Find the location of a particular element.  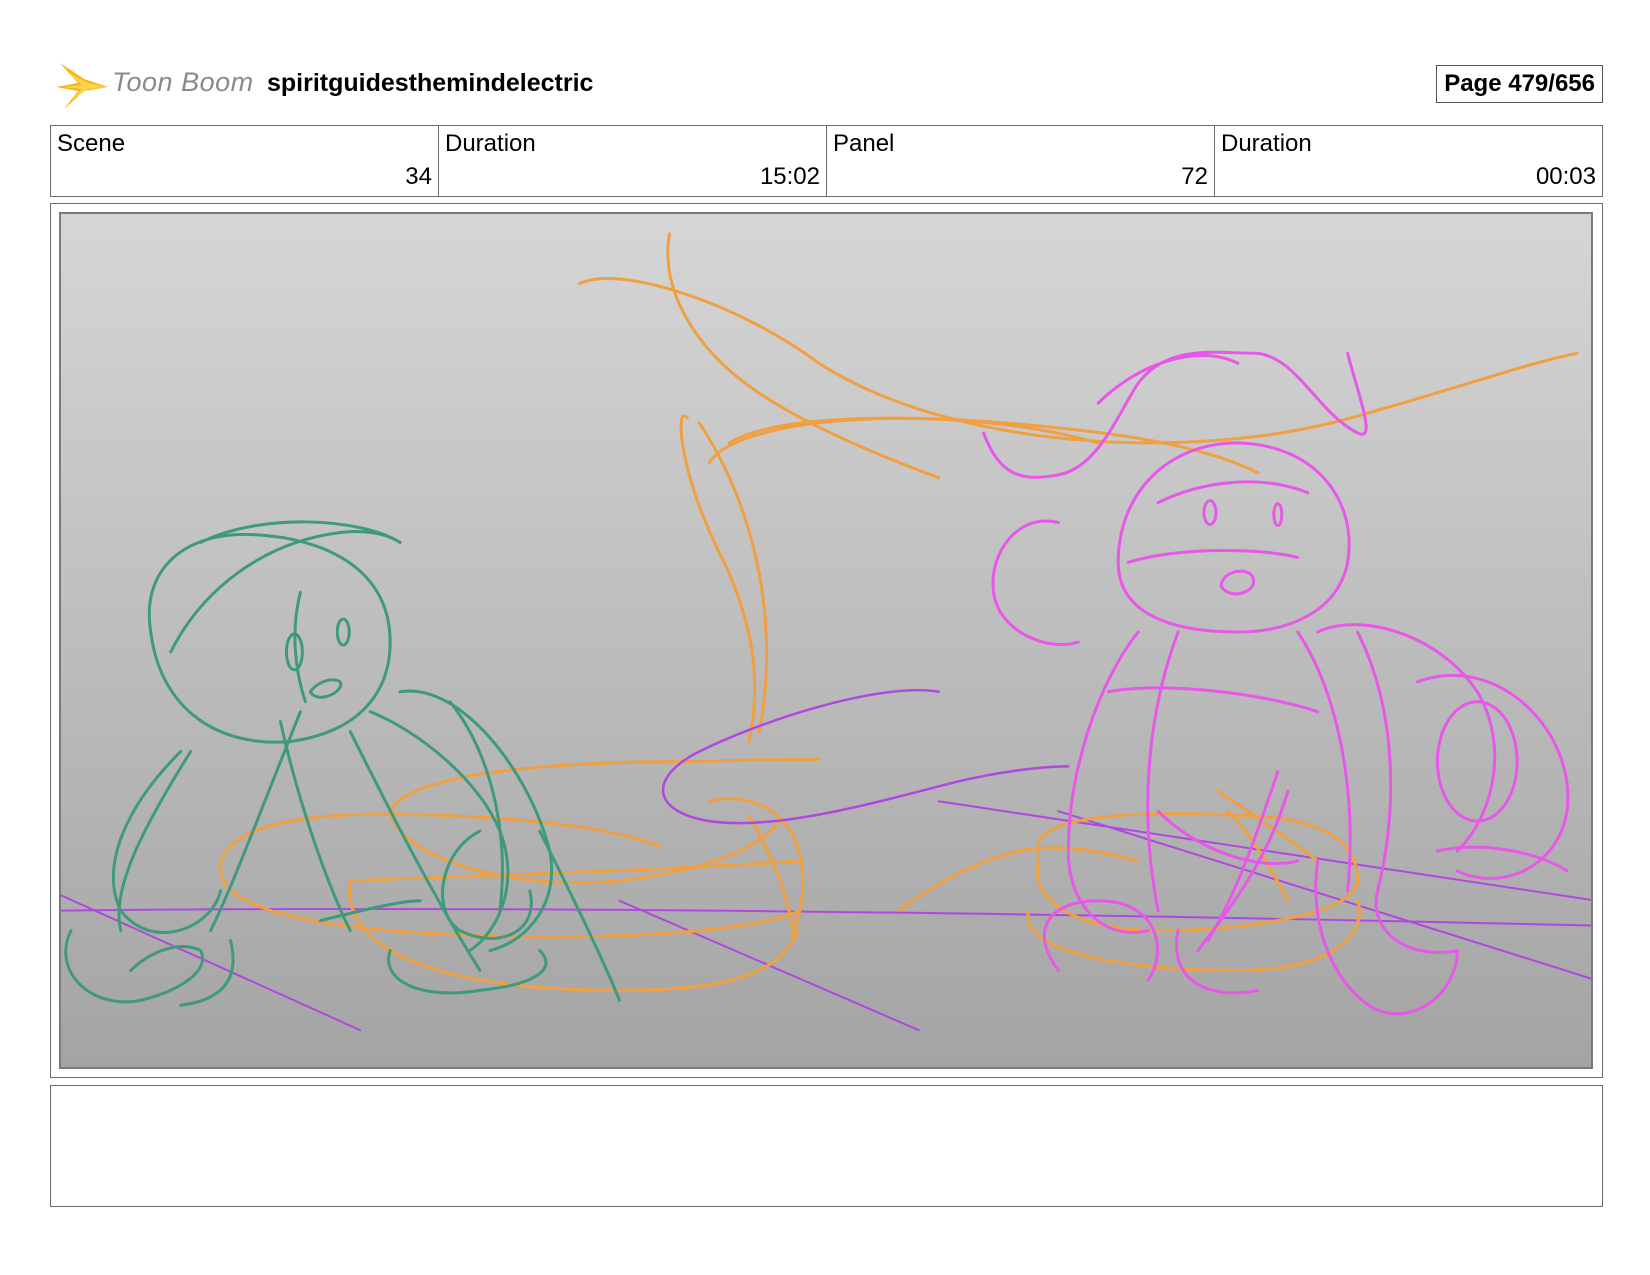

scene-duration-value: 15:02 is located at coordinates (789, 176).